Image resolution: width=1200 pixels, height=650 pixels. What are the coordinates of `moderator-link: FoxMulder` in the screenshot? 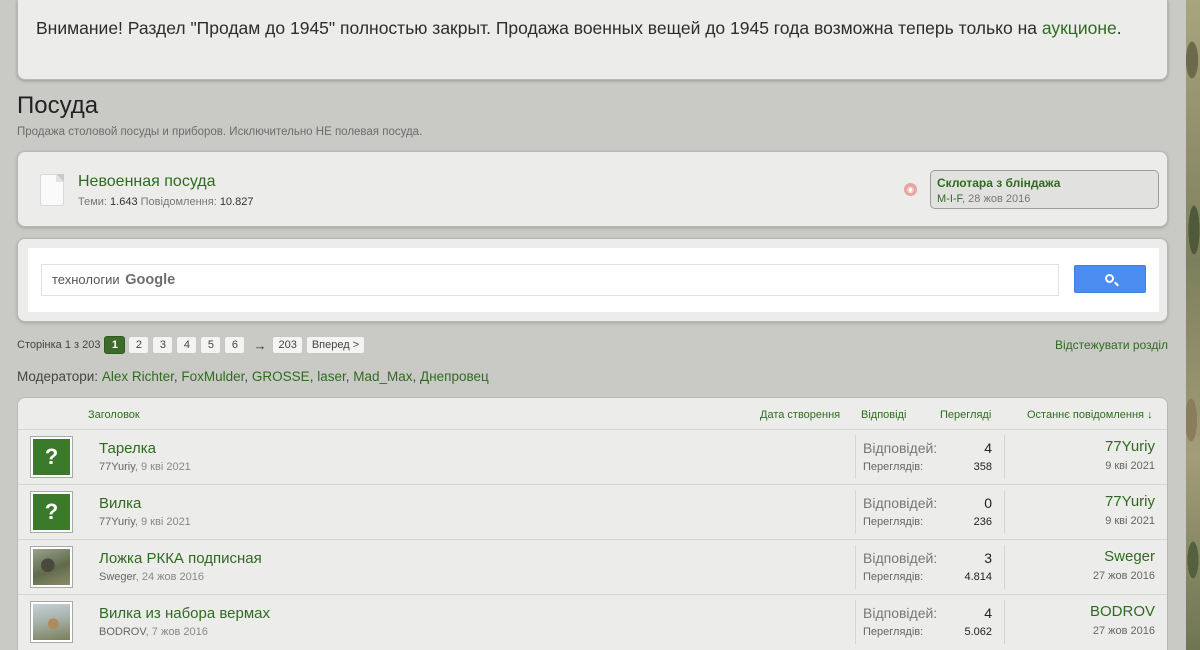 It's located at (212, 376).